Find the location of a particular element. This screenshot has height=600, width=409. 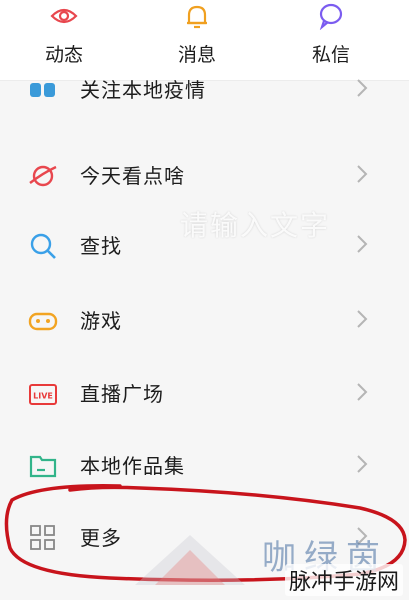

menu-item-label: 直播广场 is located at coordinates (122, 394).